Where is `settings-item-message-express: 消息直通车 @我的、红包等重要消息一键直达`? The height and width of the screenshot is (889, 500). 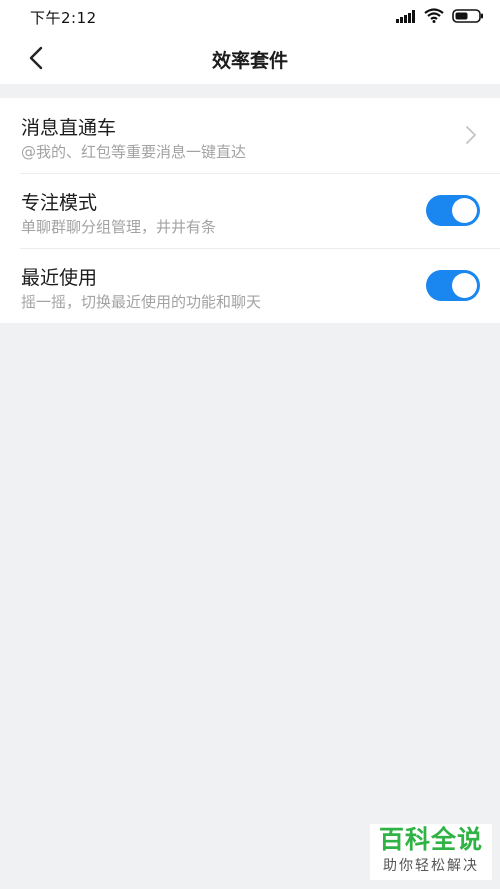
settings-item-message-express: 消息直通车 @我的、红包等重要消息一键直达 is located at coordinates (250, 135).